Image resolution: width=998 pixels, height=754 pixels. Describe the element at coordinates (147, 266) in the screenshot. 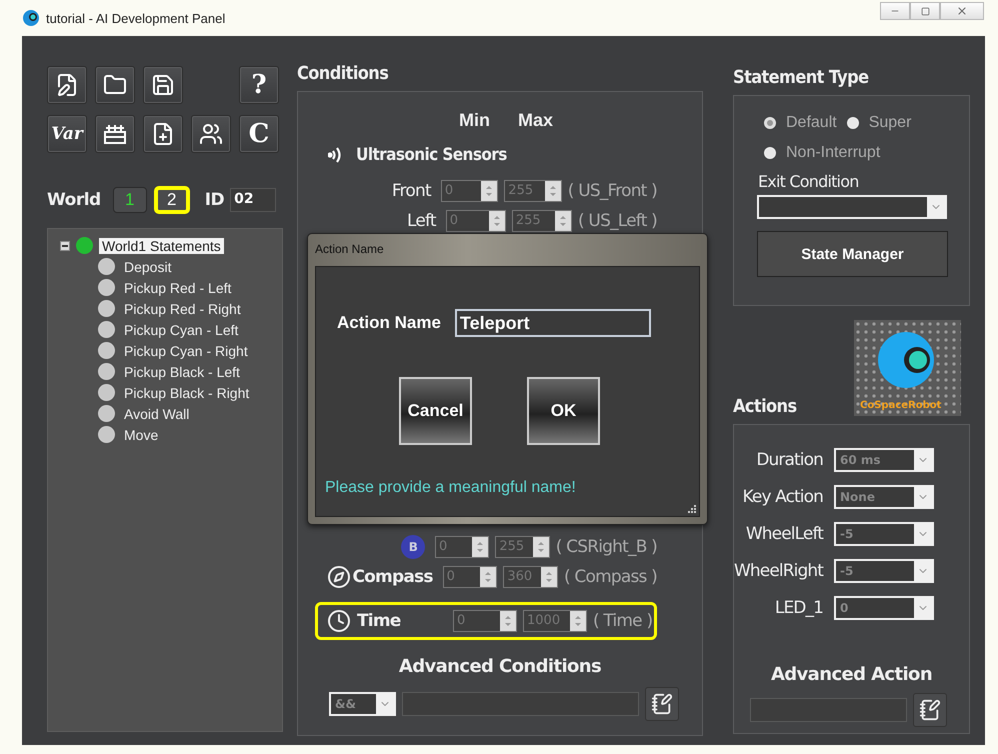

I see `tree-item: Deposit` at that location.